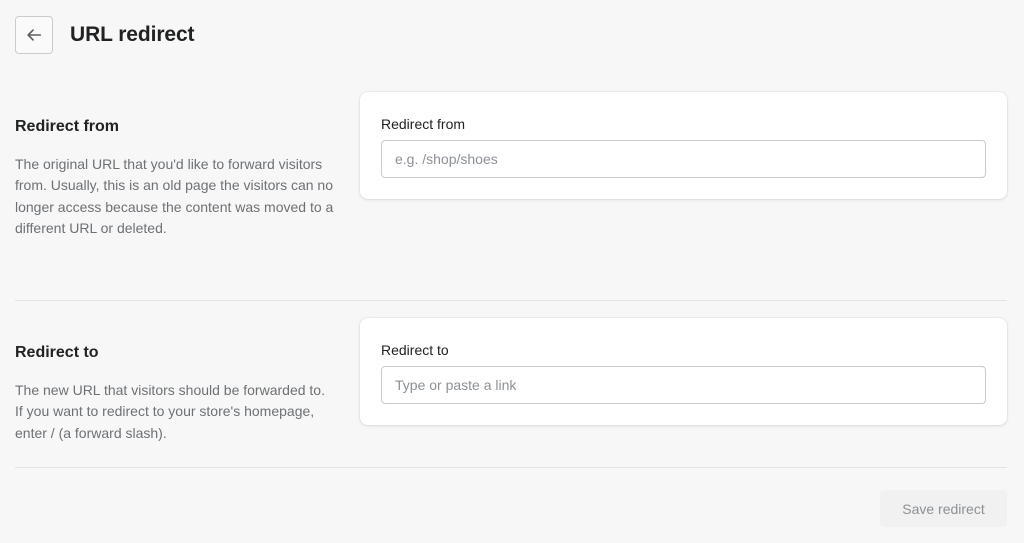 The height and width of the screenshot is (543, 1024). I want to click on redirect-to-card: Redirect to, so click(683, 371).